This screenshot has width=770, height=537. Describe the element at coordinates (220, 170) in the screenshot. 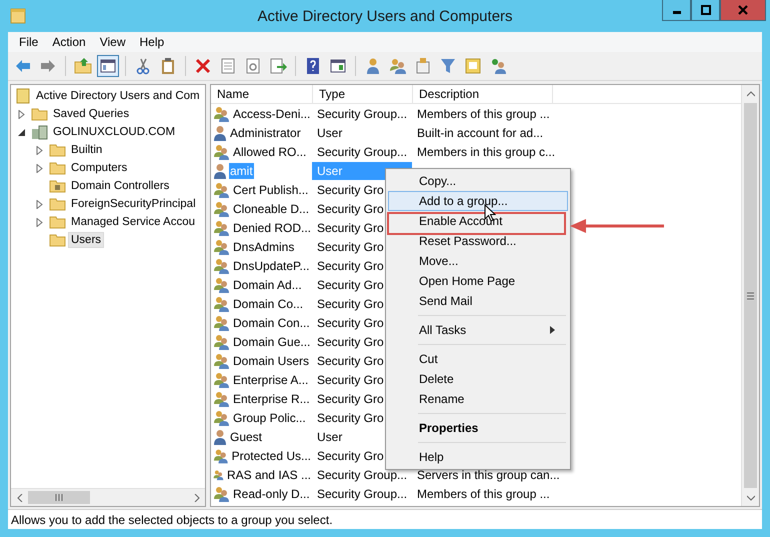

I see `user-icon` at that location.